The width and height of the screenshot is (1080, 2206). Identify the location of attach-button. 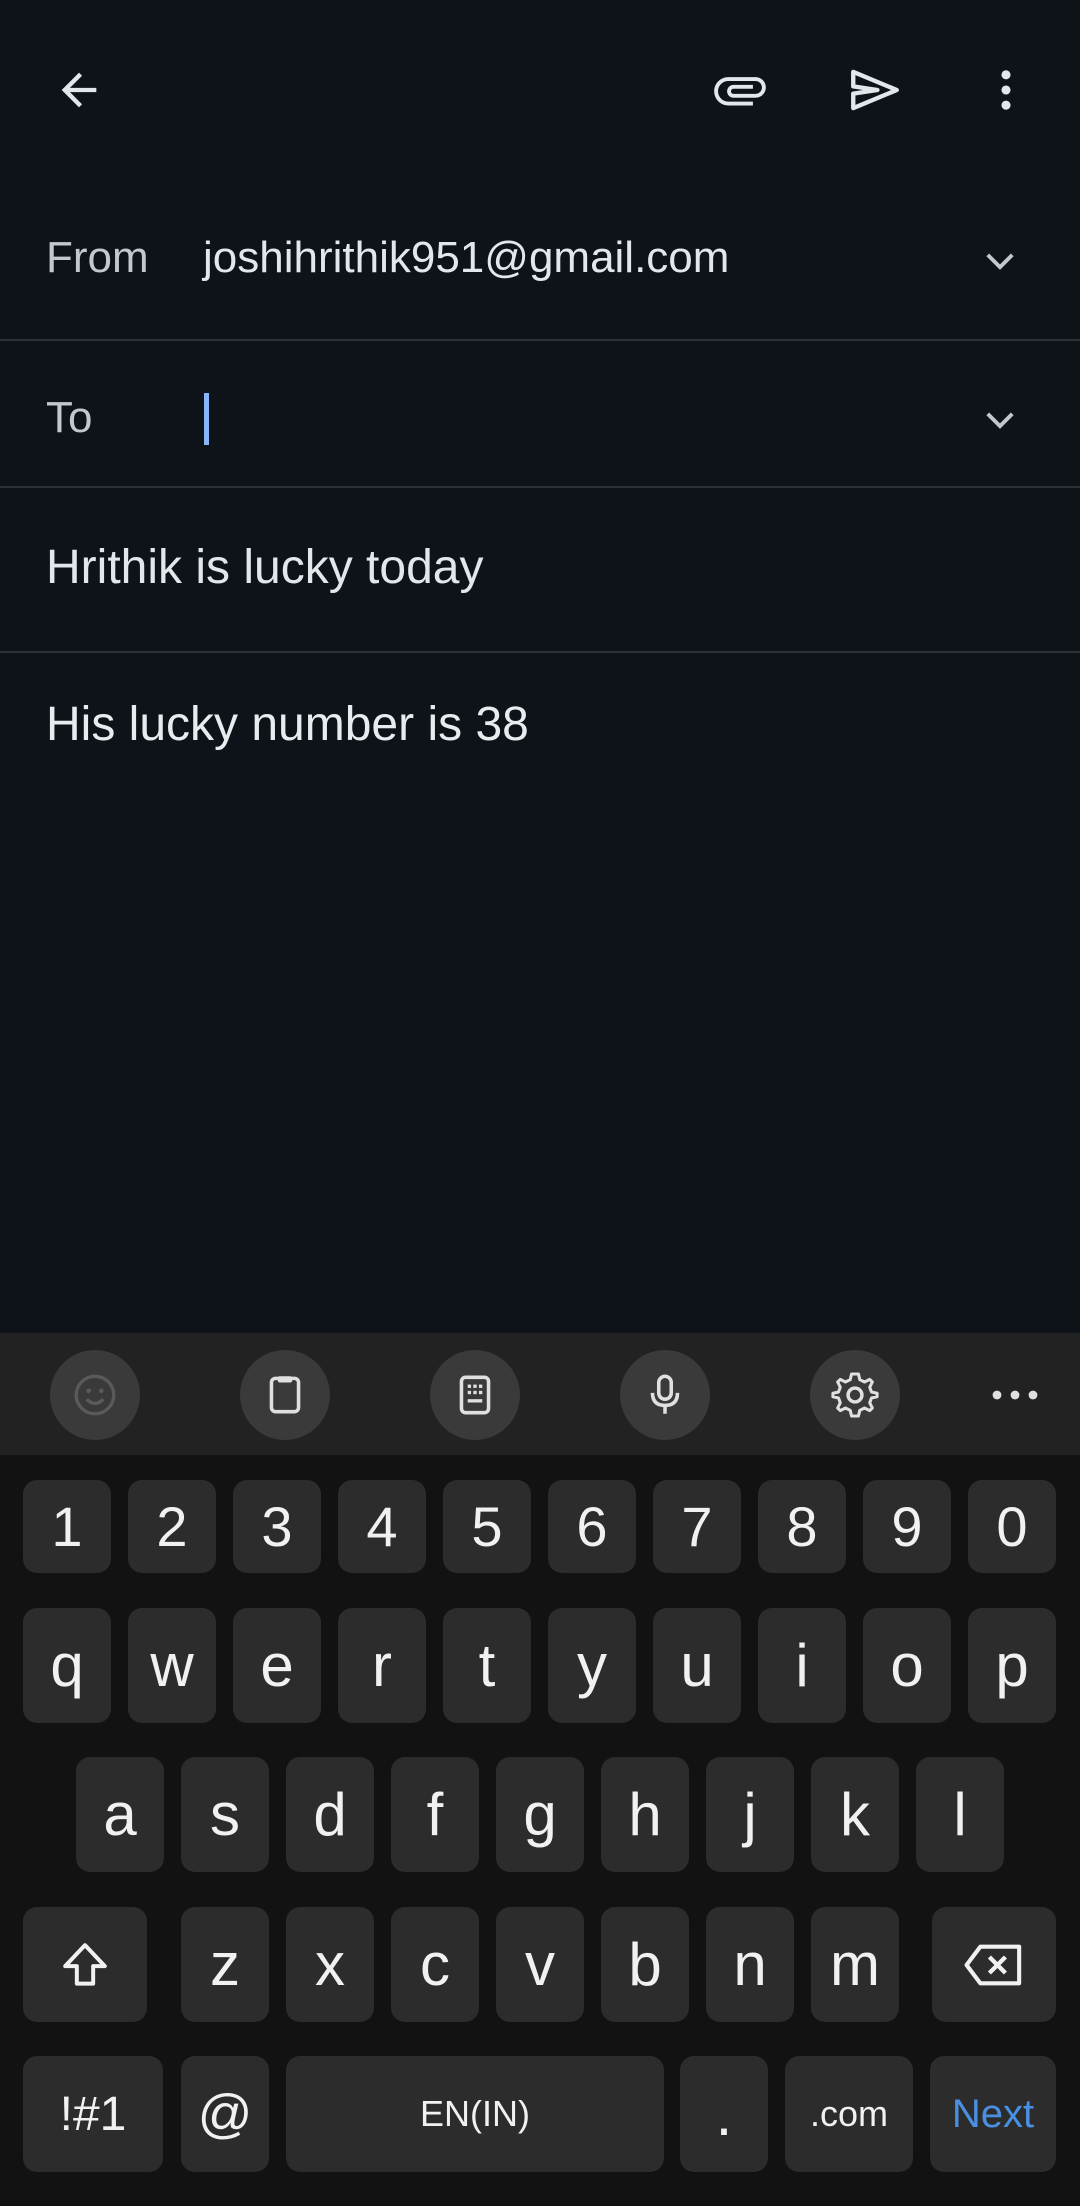
(740, 90).